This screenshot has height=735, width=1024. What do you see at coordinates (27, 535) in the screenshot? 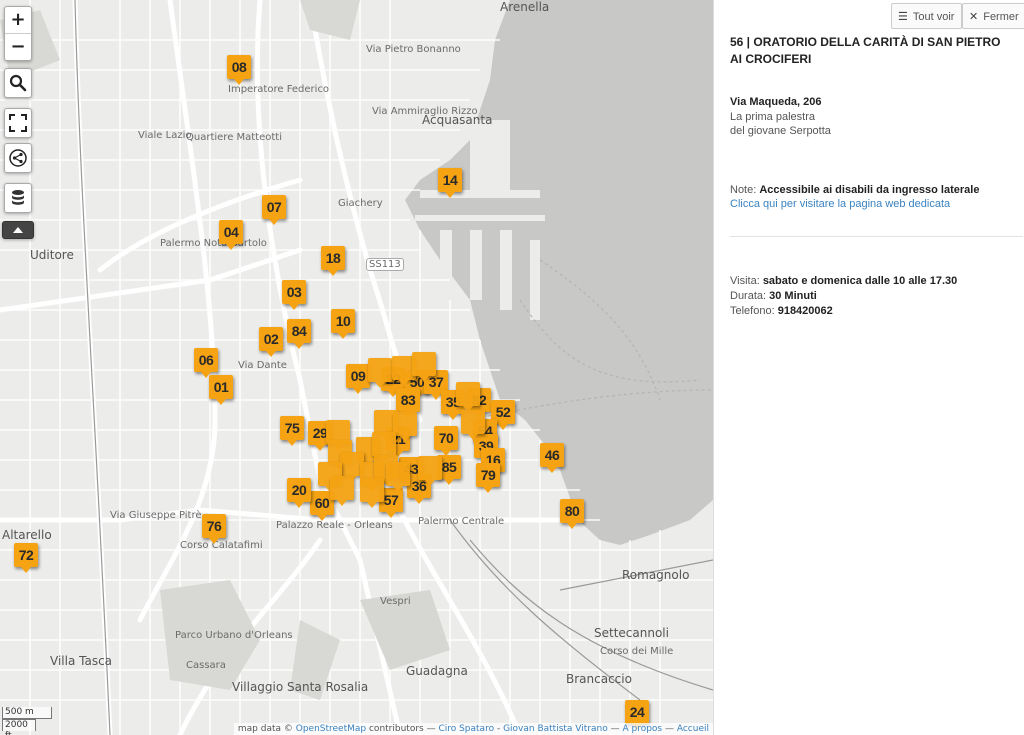
I see `map-label: Altarello` at bounding box center [27, 535].